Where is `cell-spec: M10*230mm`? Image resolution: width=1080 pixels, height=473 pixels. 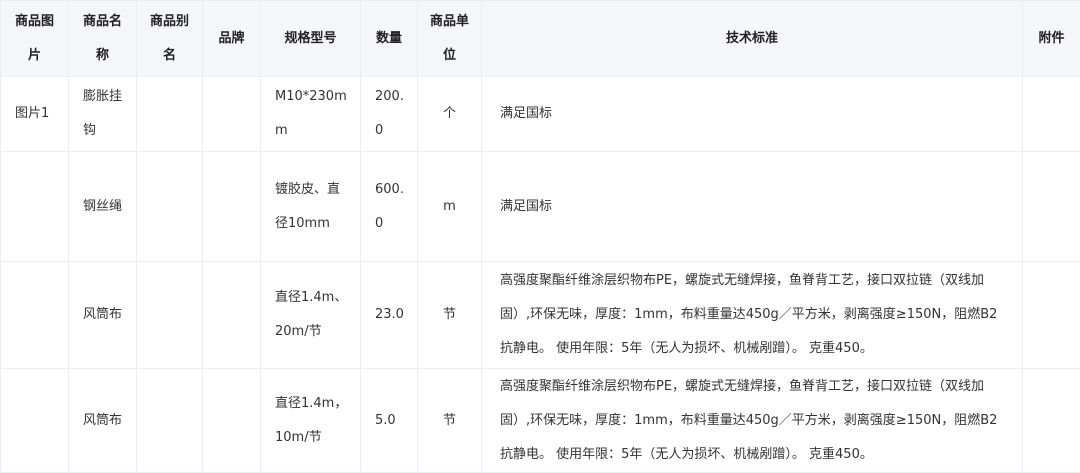
cell-spec: M10*230mm is located at coordinates (311, 114).